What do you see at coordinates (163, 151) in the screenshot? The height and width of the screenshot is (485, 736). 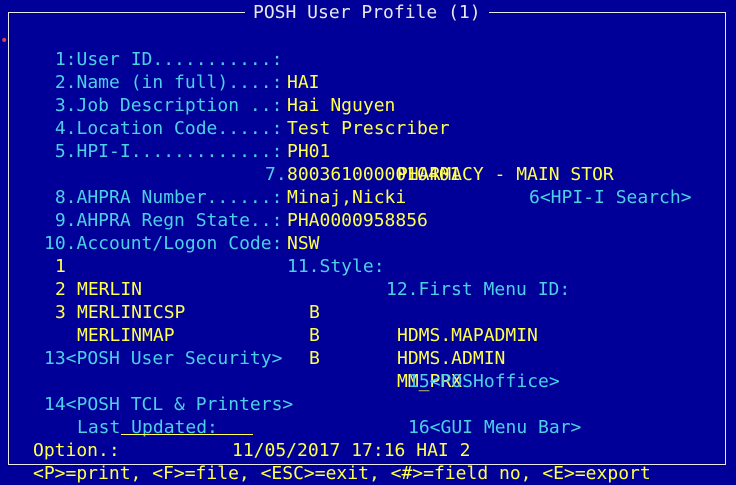 I see `field-hpi-i-label: 5.HPI-I.............:` at bounding box center [163, 151].